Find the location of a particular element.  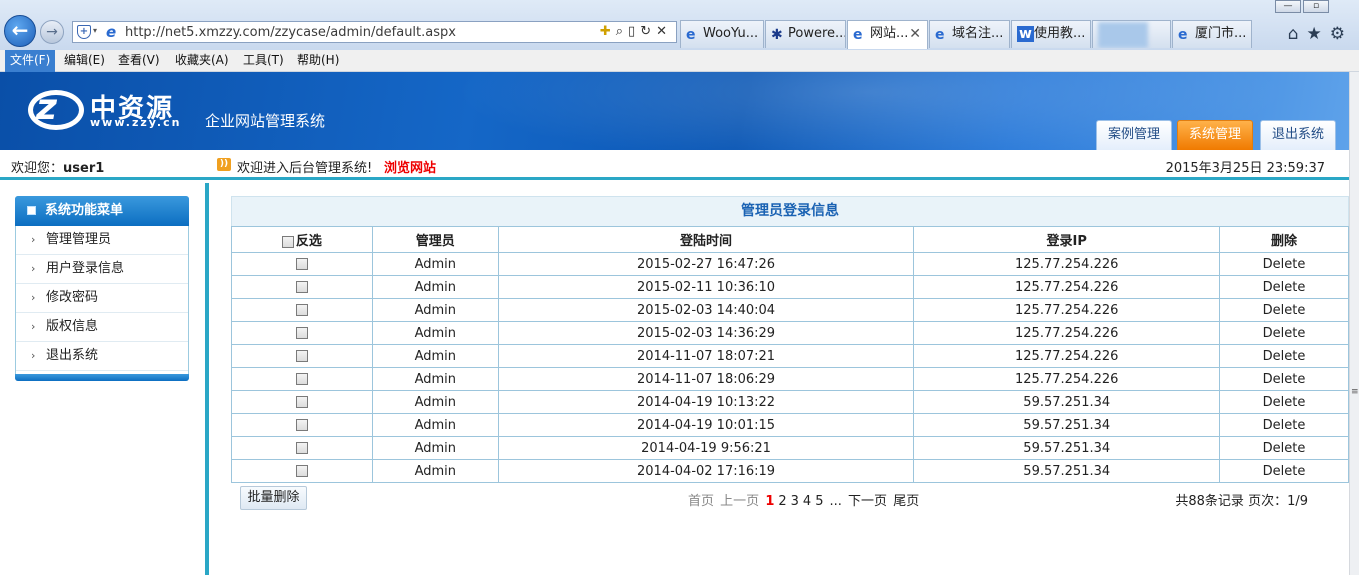

sidebar-item: › 修改密码 is located at coordinates (102, 298).